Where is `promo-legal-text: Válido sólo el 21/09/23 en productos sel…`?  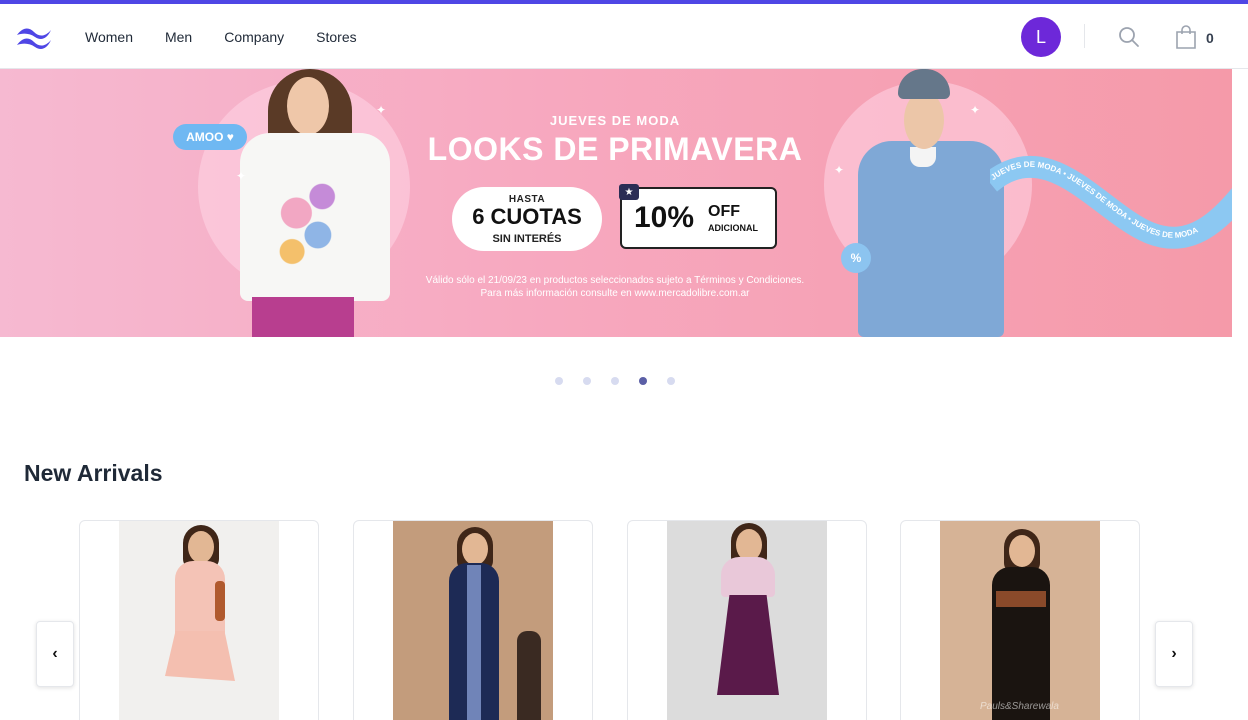 promo-legal-text: Válido sólo el 21/09/23 en productos sel… is located at coordinates (615, 287).